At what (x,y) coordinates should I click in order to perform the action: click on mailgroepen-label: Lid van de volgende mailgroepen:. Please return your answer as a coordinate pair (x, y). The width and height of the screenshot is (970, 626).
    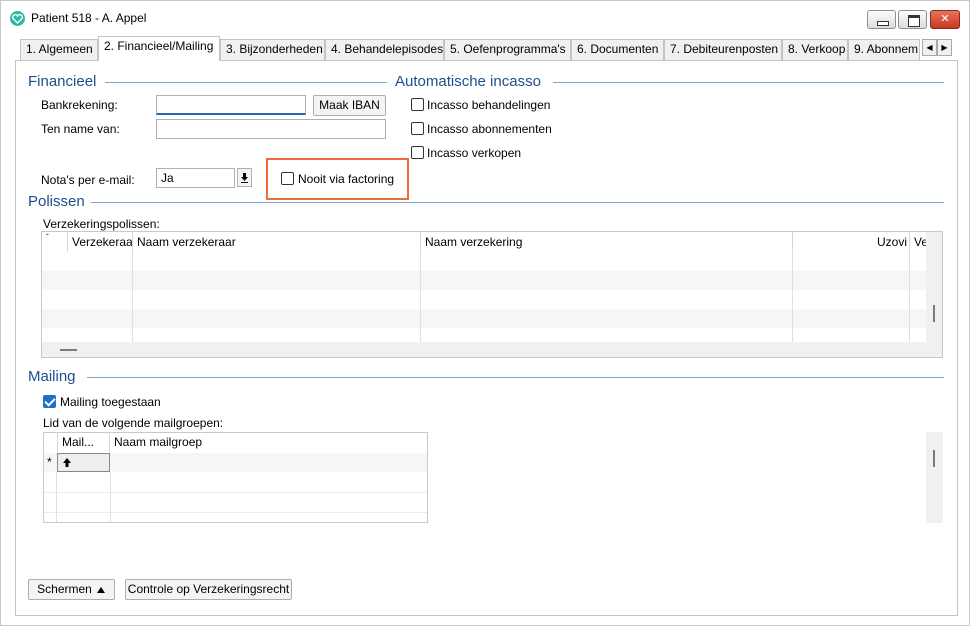
    Looking at the image, I should click on (133, 423).